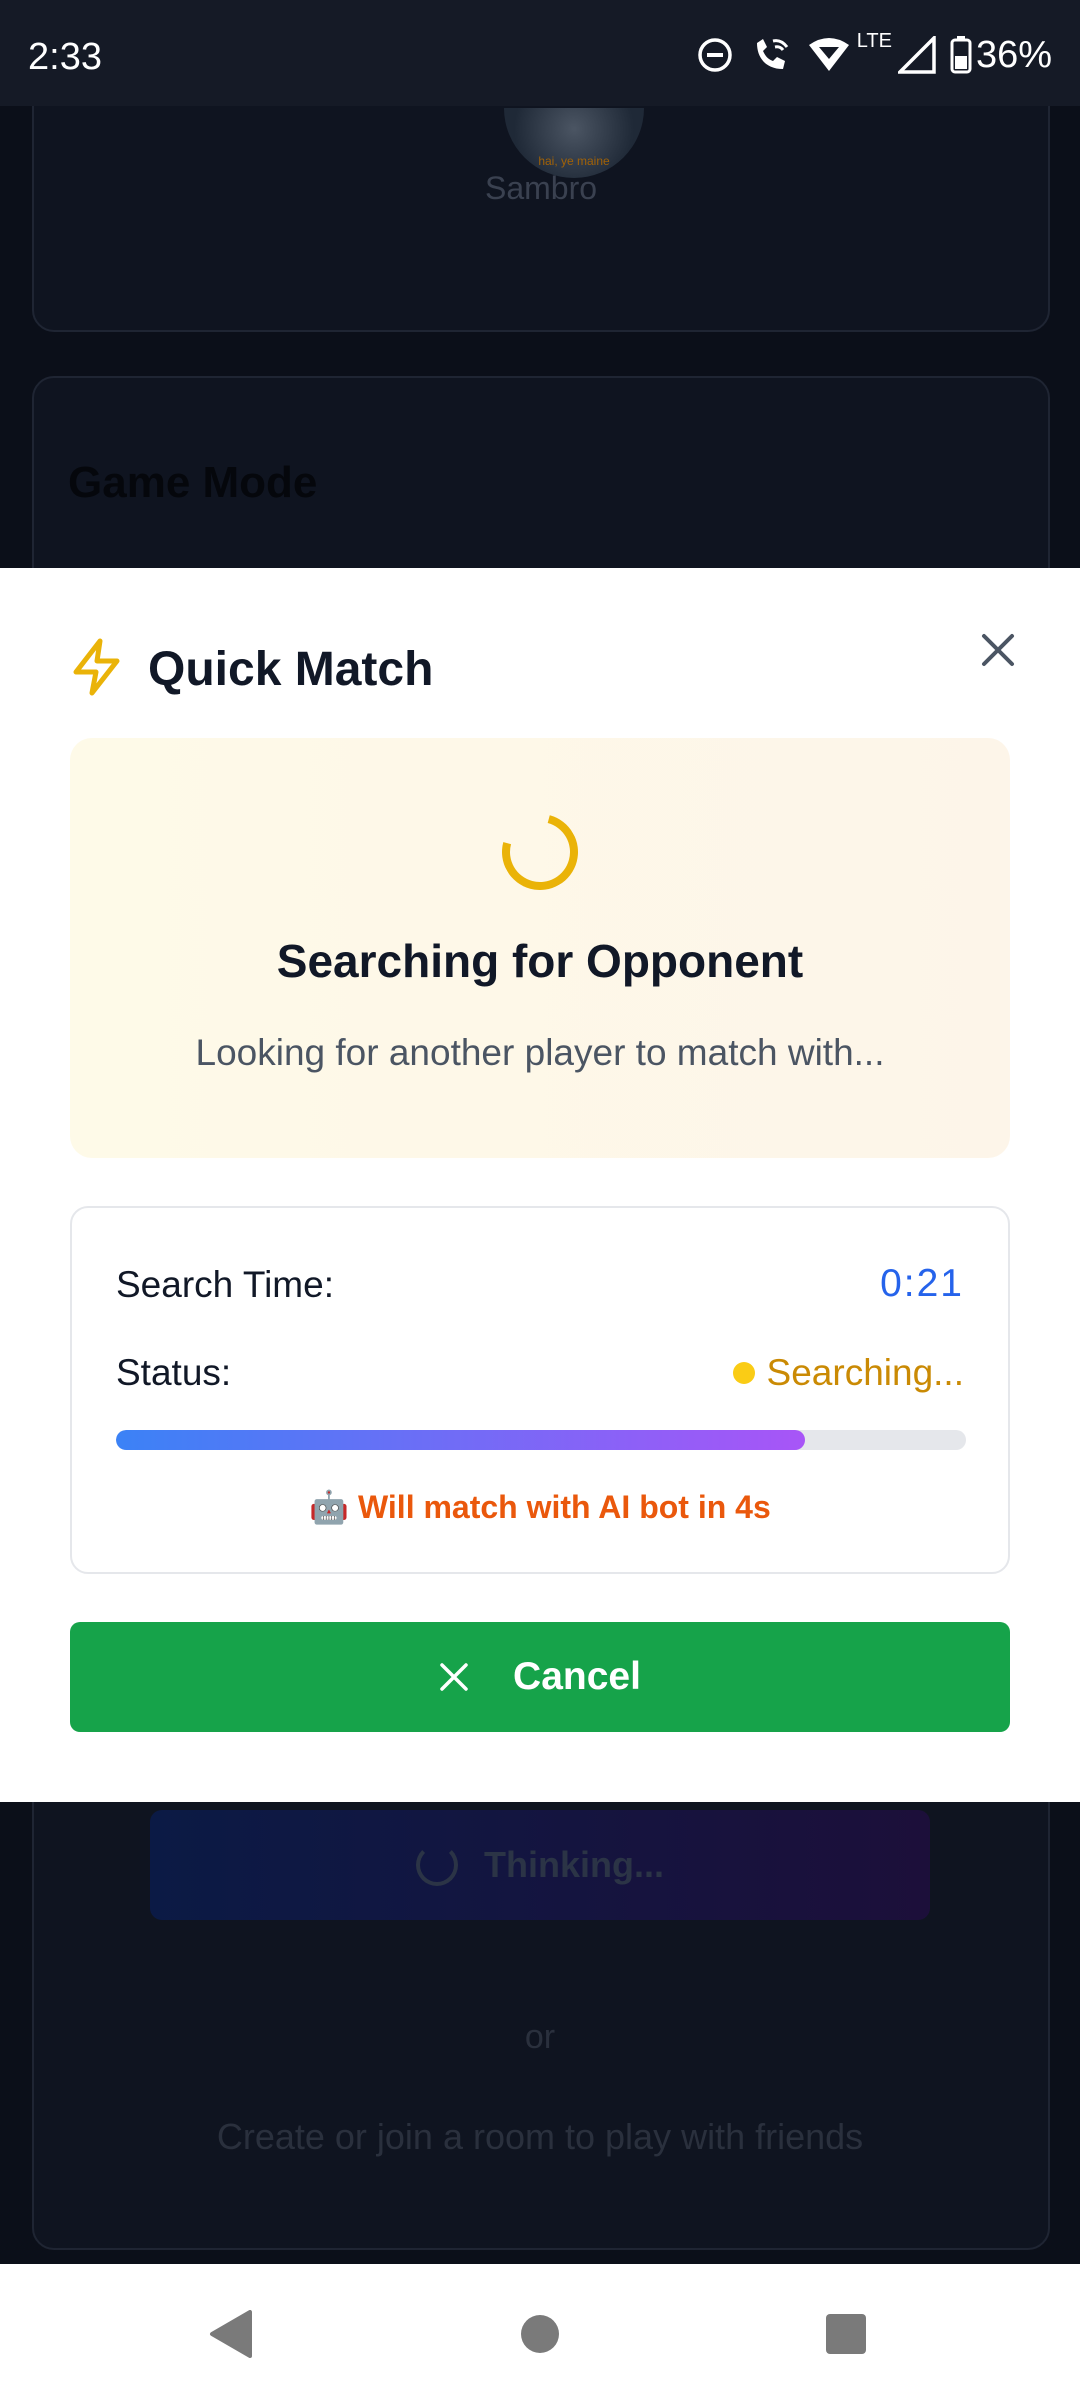  Describe the element at coordinates (540, 961) in the screenshot. I see `search-heading: Searching for Opponent` at that location.